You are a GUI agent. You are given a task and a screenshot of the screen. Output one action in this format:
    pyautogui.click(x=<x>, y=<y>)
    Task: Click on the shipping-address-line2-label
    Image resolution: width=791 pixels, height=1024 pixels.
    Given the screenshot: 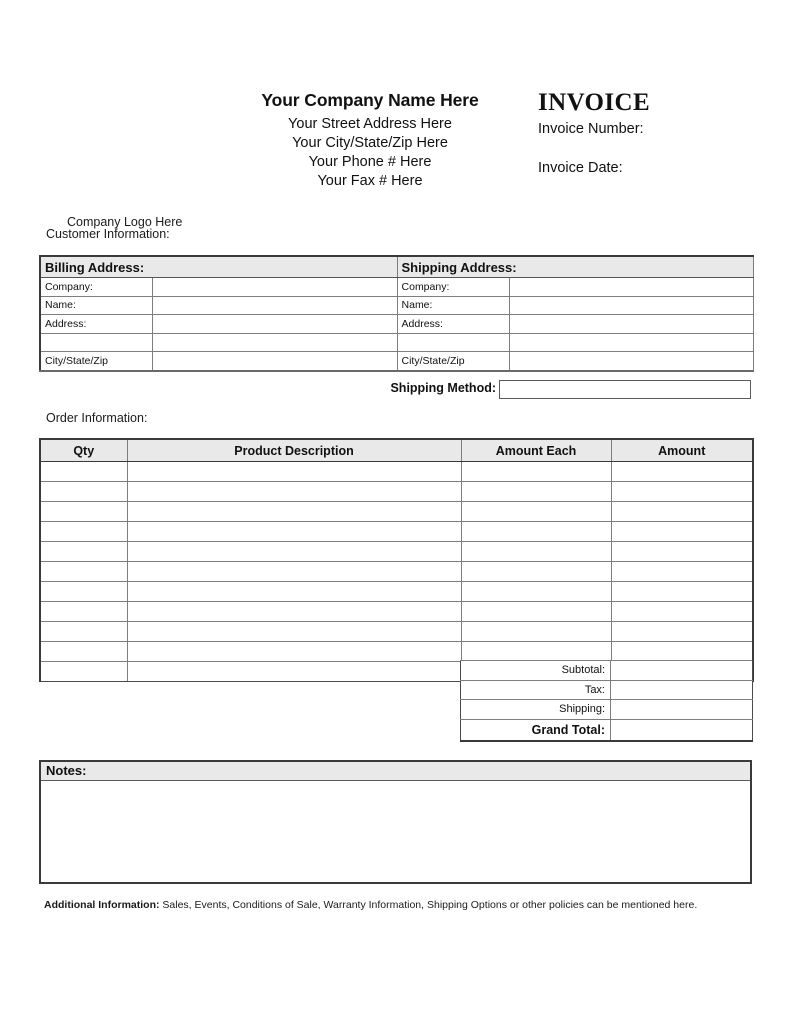 What is the action you would take?
    pyautogui.click(x=453, y=342)
    